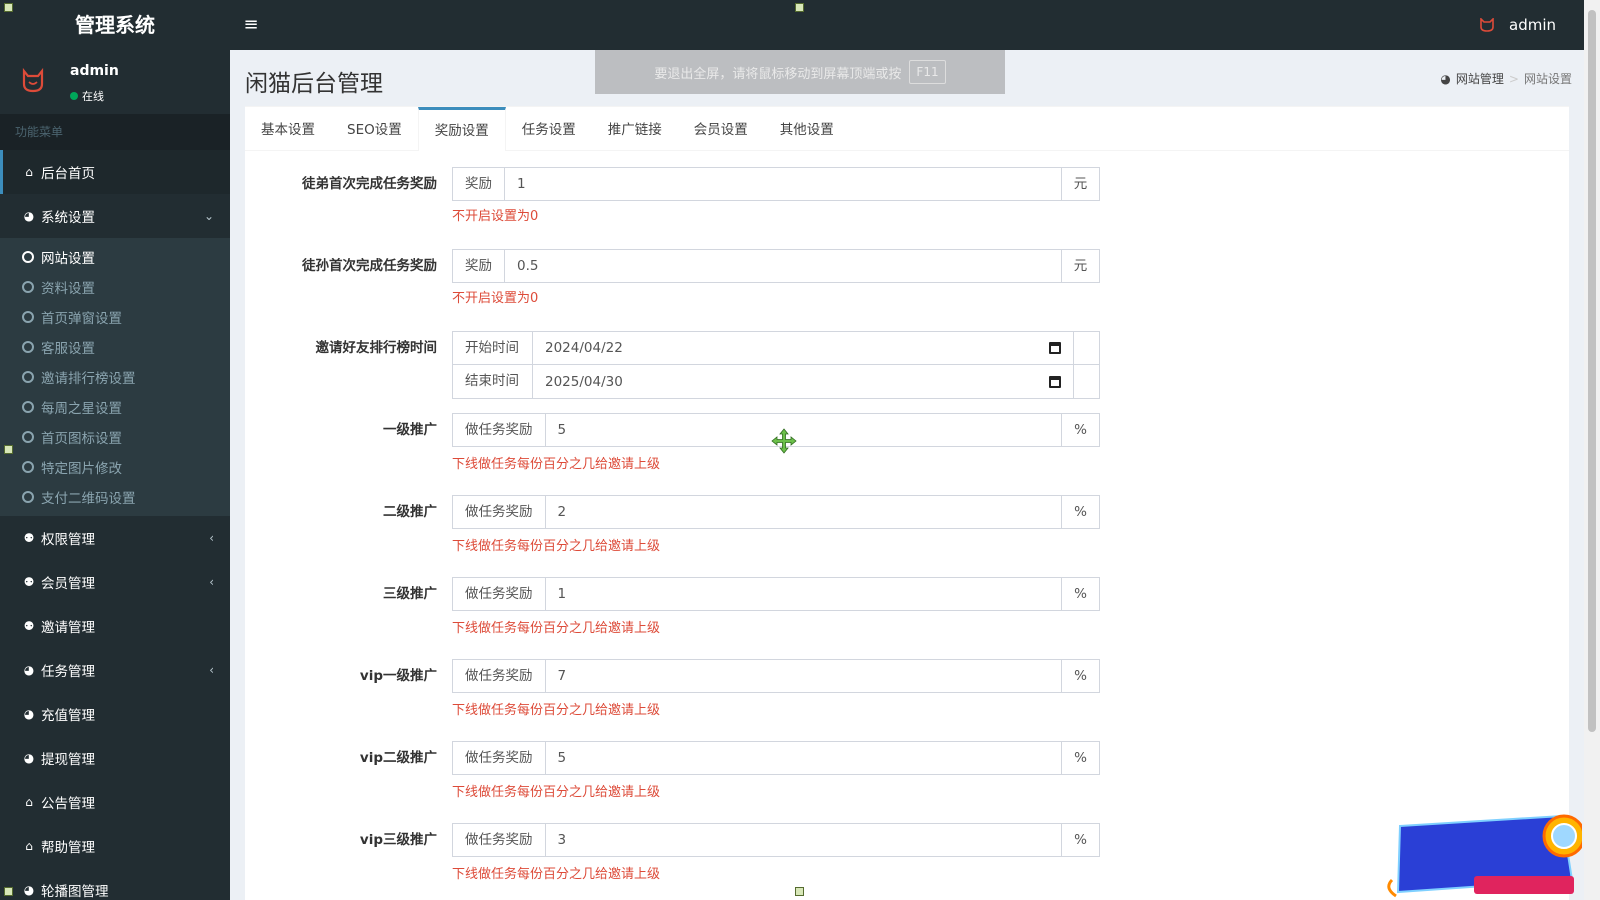 The width and height of the screenshot is (1600, 900). Describe the element at coordinates (115, 884) in the screenshot. I see `sidebar-item-carousel: ◕ 轮播图管理` at that location.